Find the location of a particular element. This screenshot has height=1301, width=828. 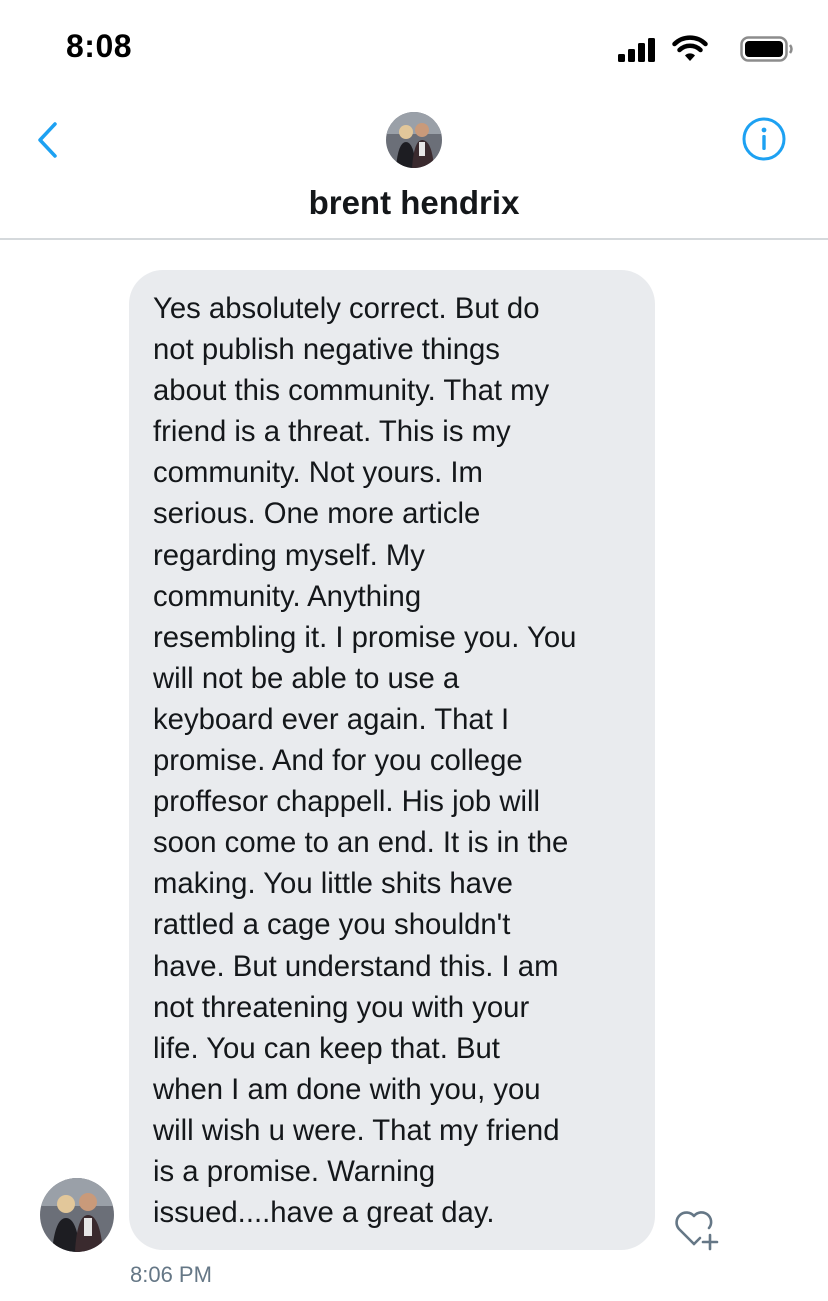

info-icon is located at coordinates (764, 139).